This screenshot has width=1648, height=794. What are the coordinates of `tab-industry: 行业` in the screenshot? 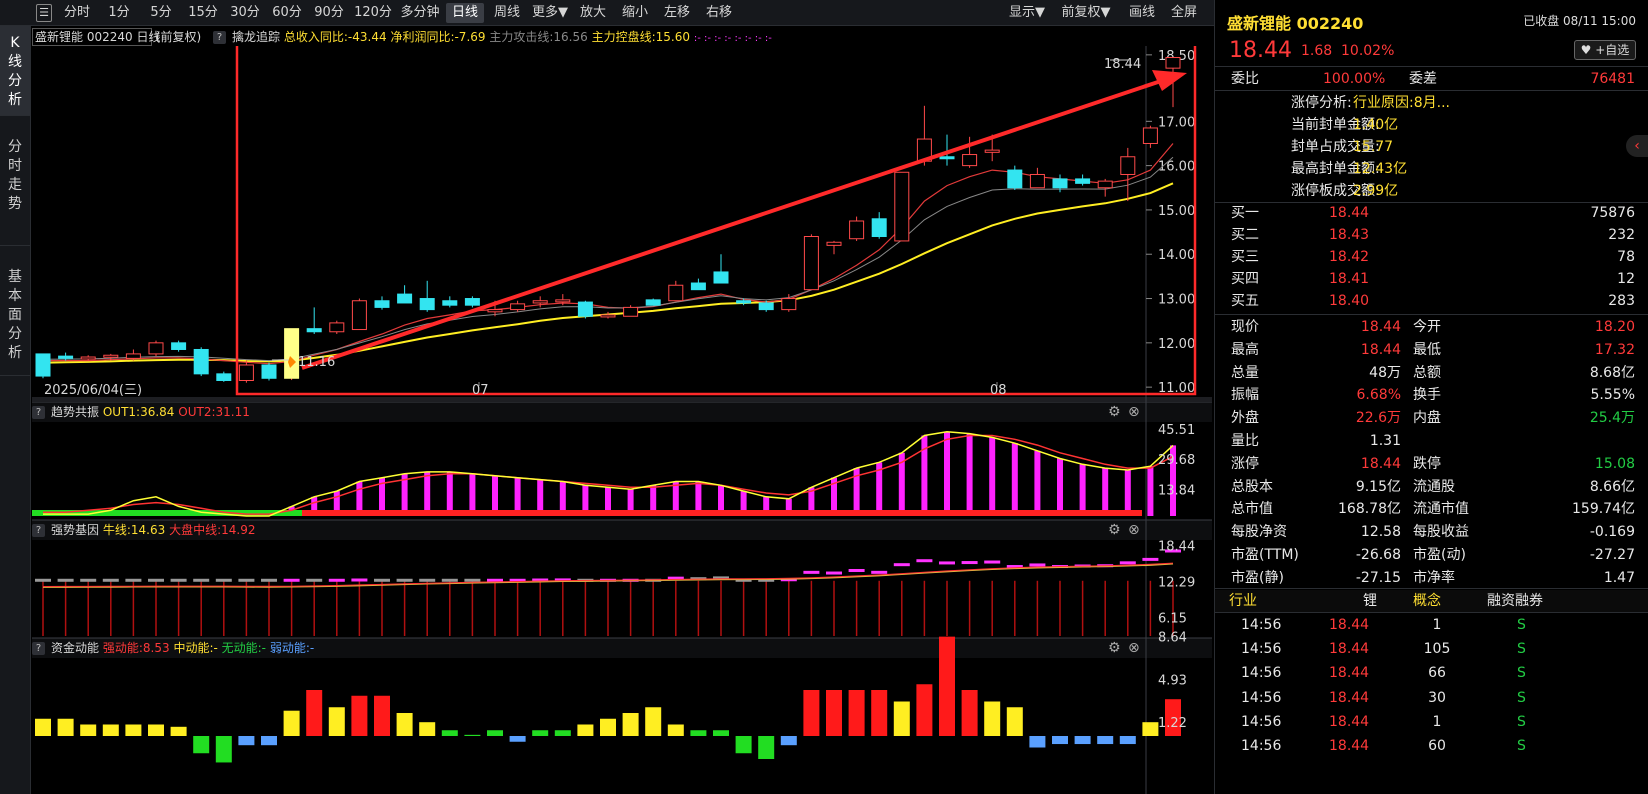 It's located at (1243, 601).